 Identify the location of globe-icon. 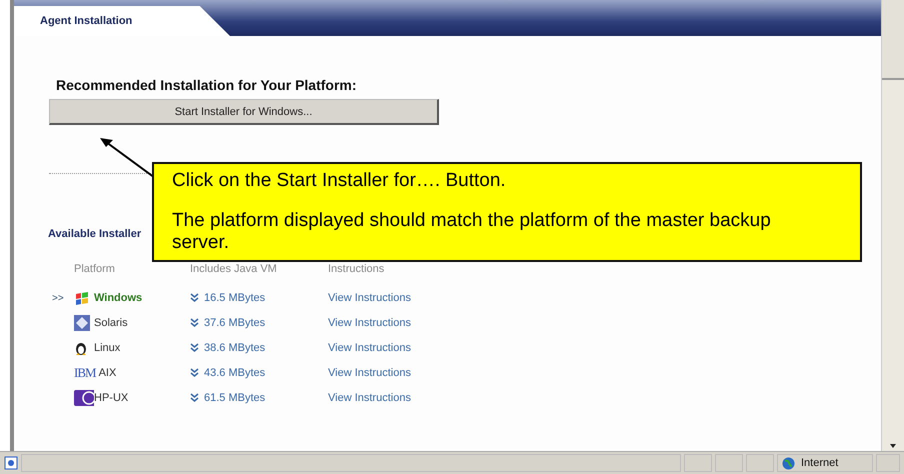
(788, 463).